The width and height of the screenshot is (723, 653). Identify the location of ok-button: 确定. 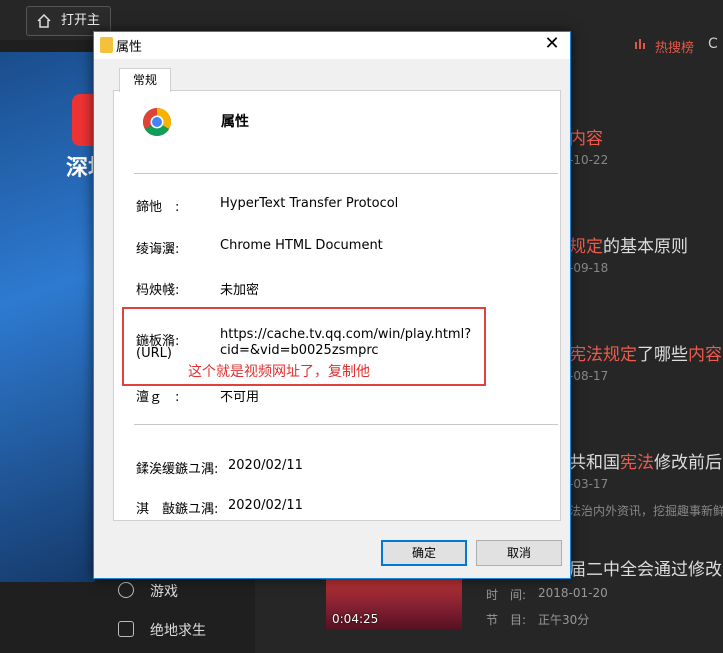
(424, 553).